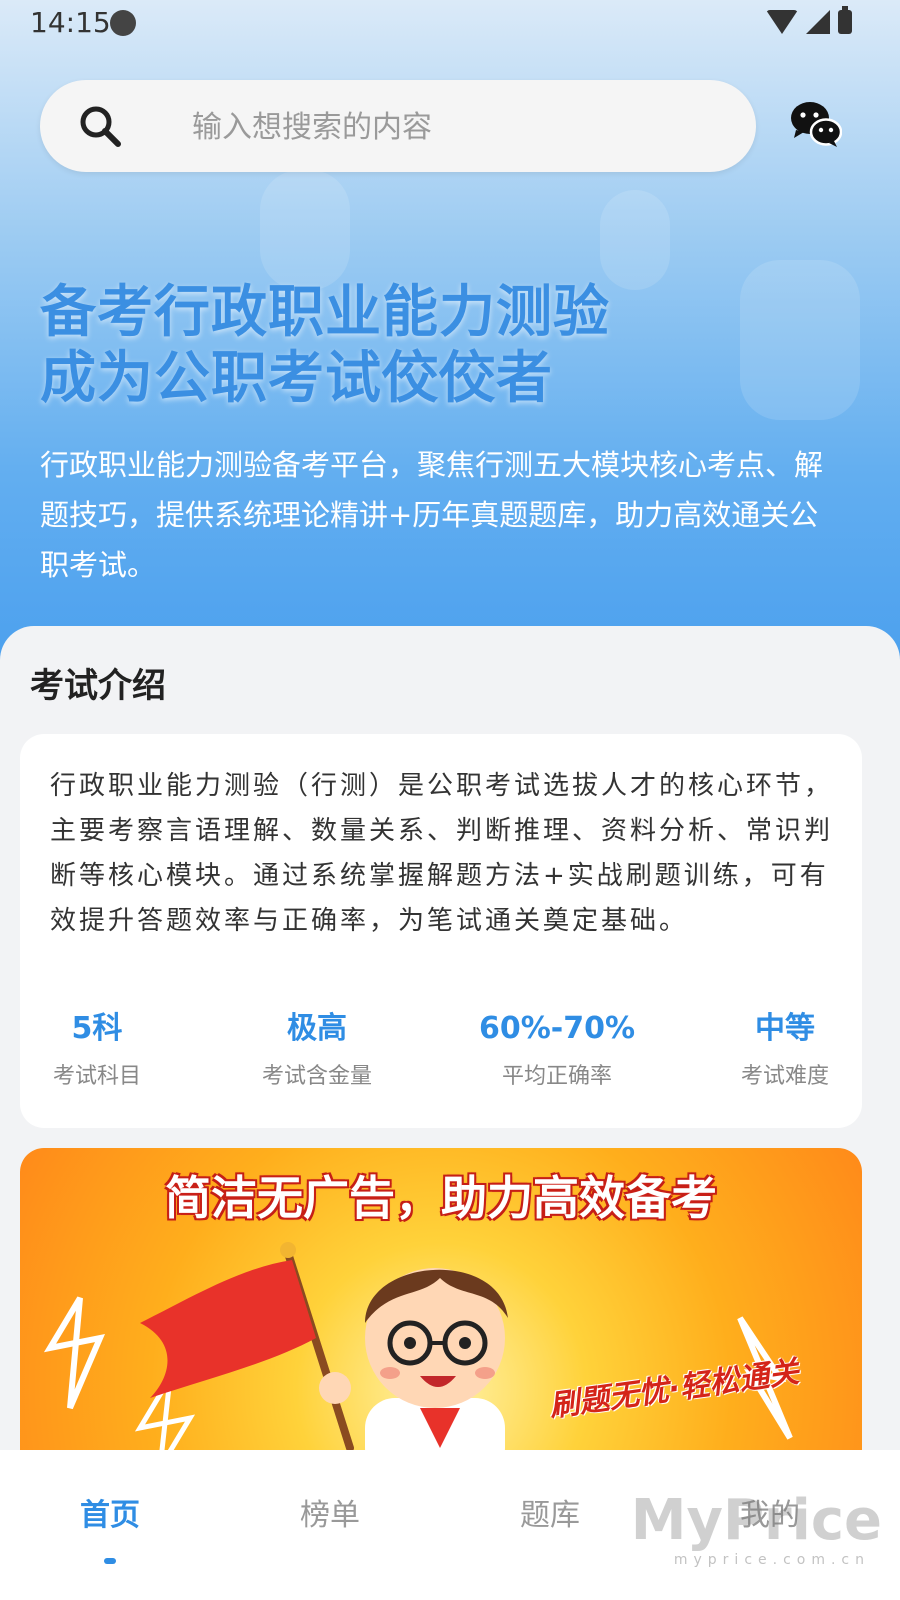  Describe the element at coordinates (330, 1512) in the screenshot. I see `nav-item-rankings: 榜单` at that location.